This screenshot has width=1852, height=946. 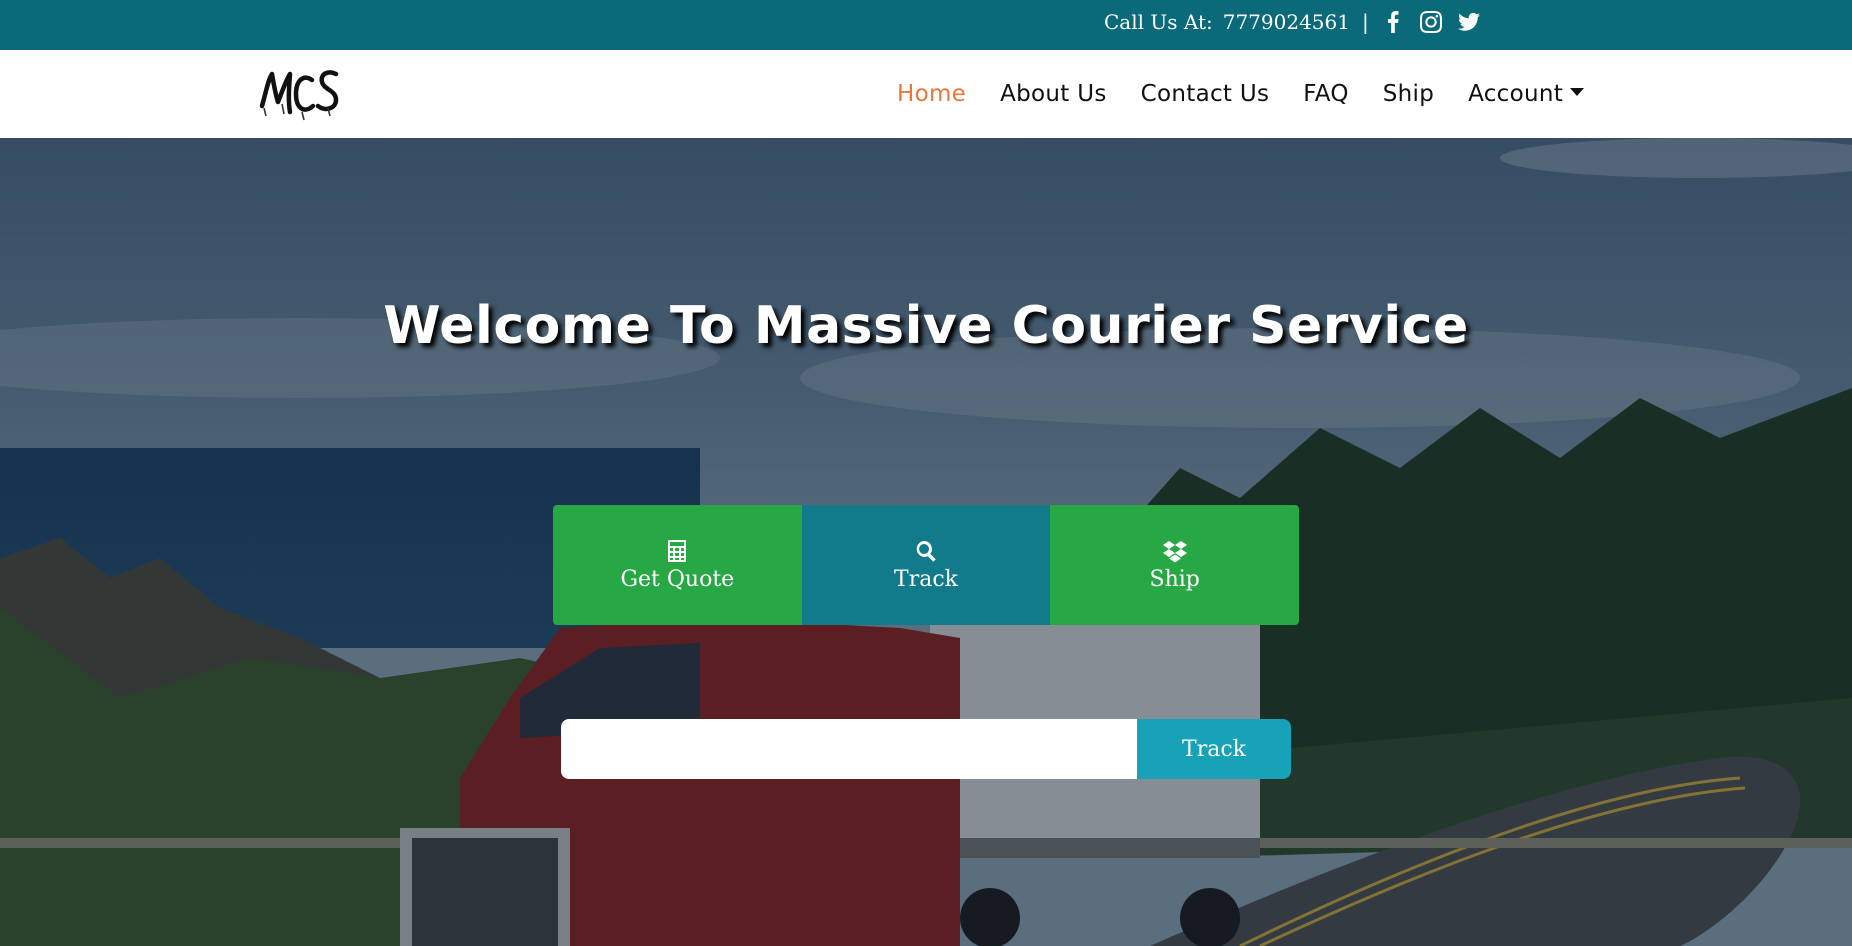 I want to click on nav-home: Home, so click(x=931, y=94).